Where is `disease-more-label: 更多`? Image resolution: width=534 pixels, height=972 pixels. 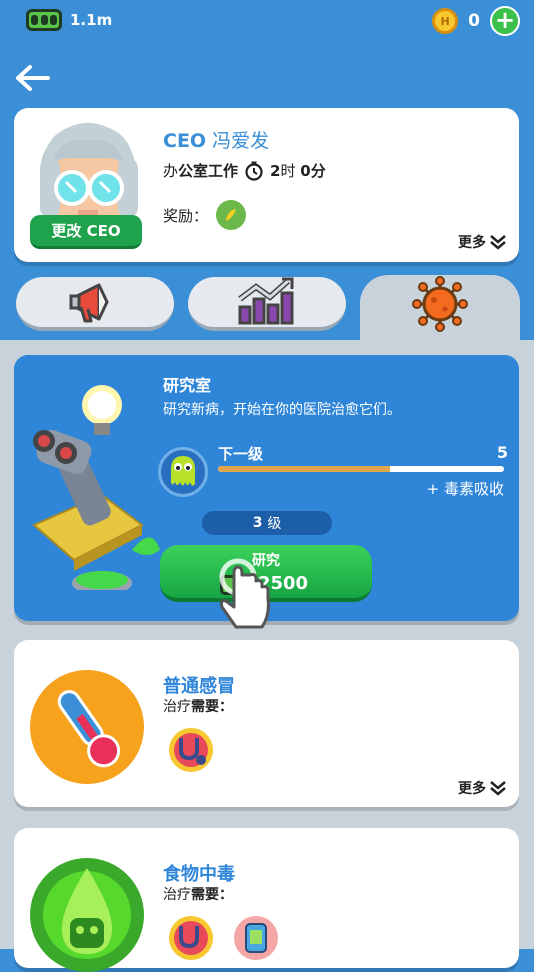 disease-more-label: 更多 is located at coordinates (472, 789).